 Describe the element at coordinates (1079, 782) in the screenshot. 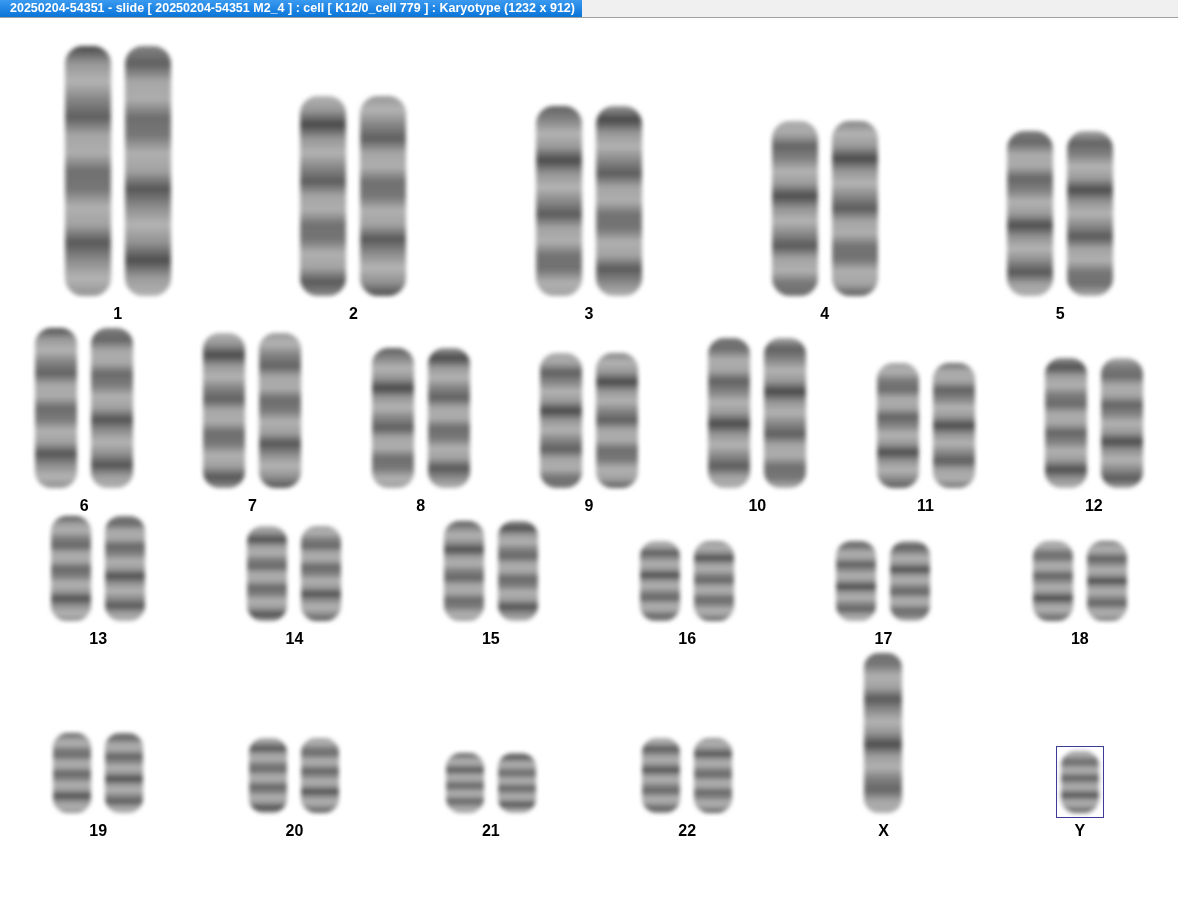

I see `chromosome-drawing` at that location.